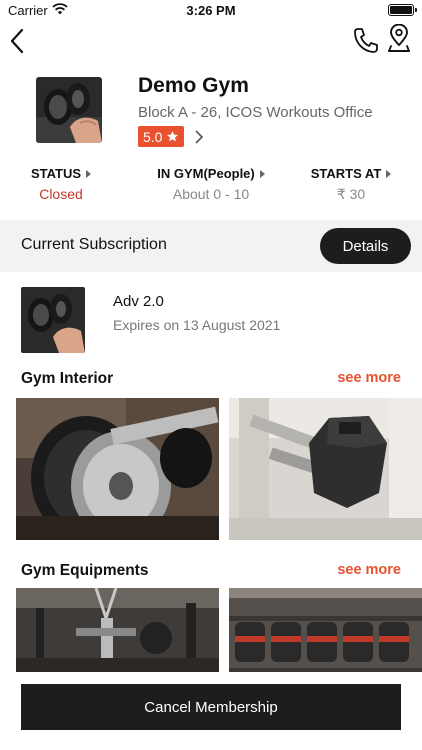  I want to click on subscription-title: Current Subscription, so click(94, 244).